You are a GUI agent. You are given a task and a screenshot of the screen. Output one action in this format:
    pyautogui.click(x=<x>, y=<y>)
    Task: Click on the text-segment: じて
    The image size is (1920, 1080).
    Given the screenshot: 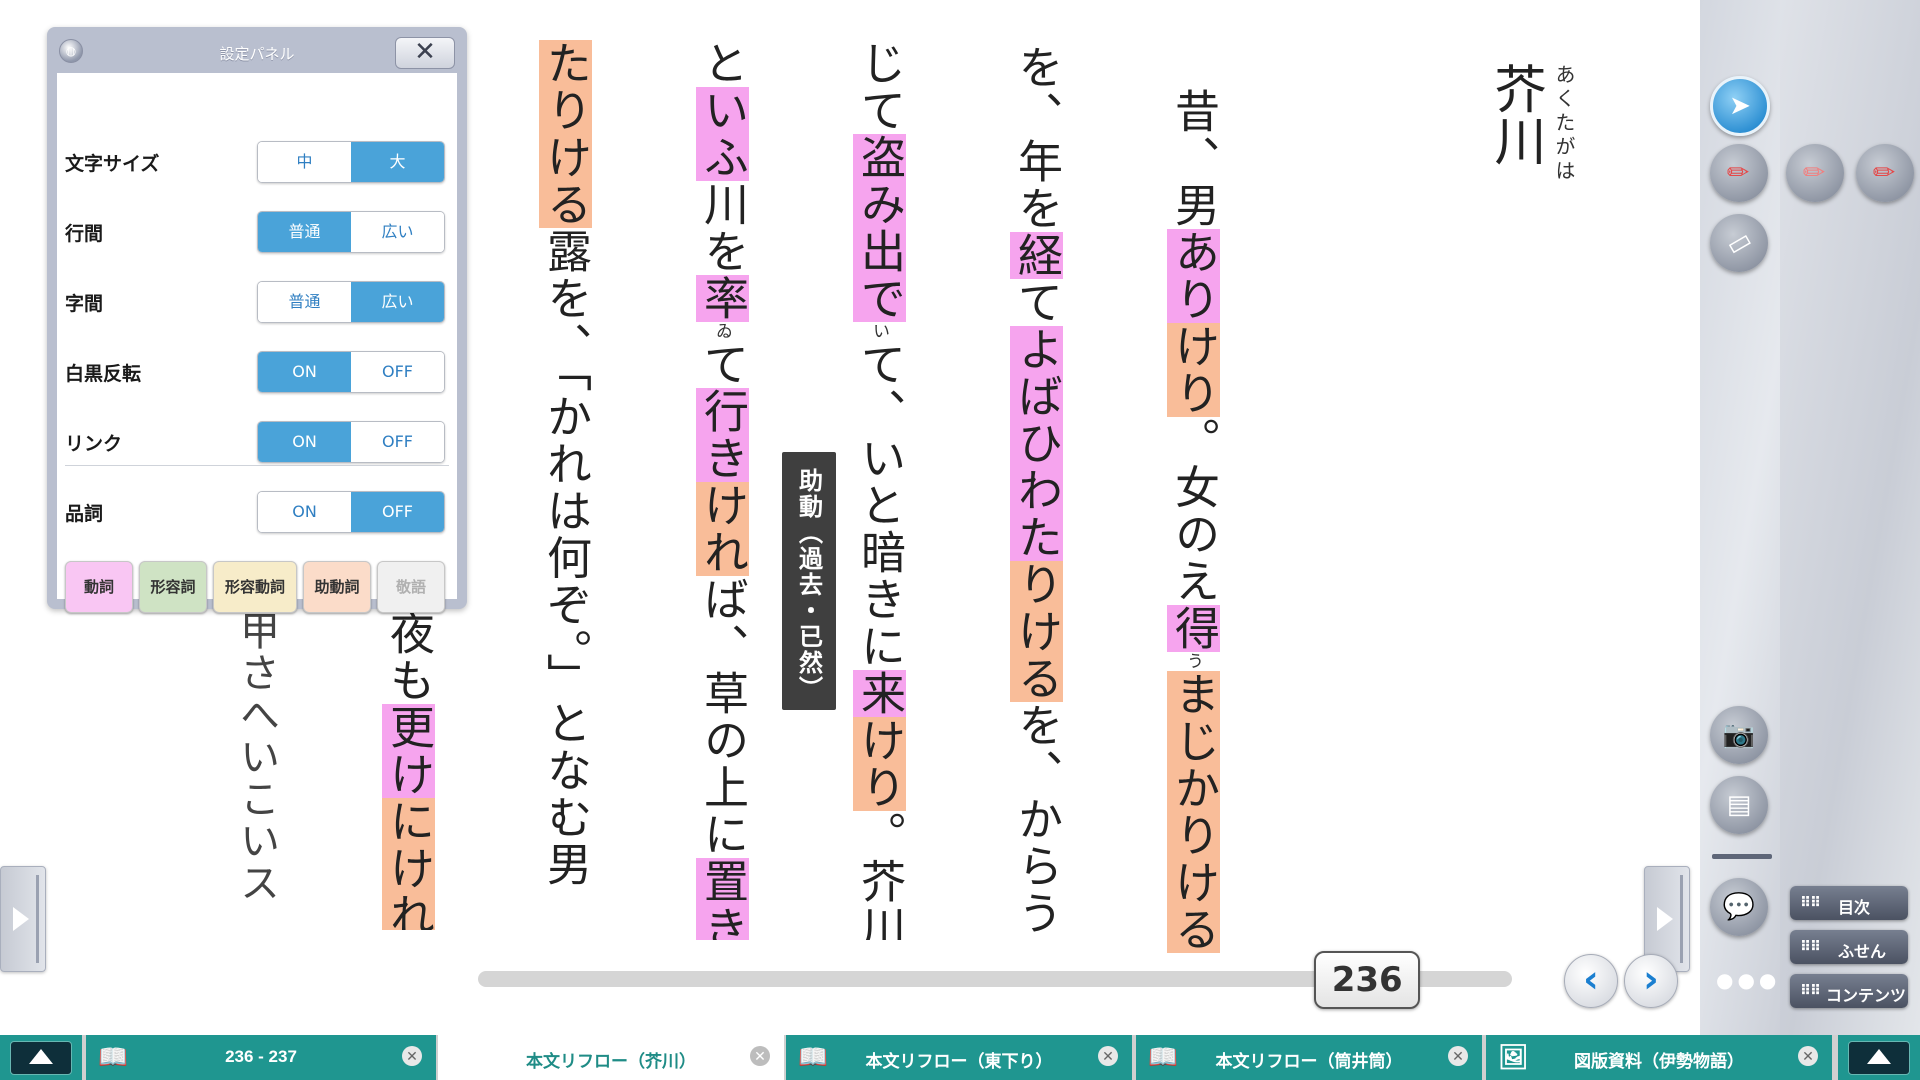 What is the action you would take?
    pyautogui.click(x=879, y=87)
    